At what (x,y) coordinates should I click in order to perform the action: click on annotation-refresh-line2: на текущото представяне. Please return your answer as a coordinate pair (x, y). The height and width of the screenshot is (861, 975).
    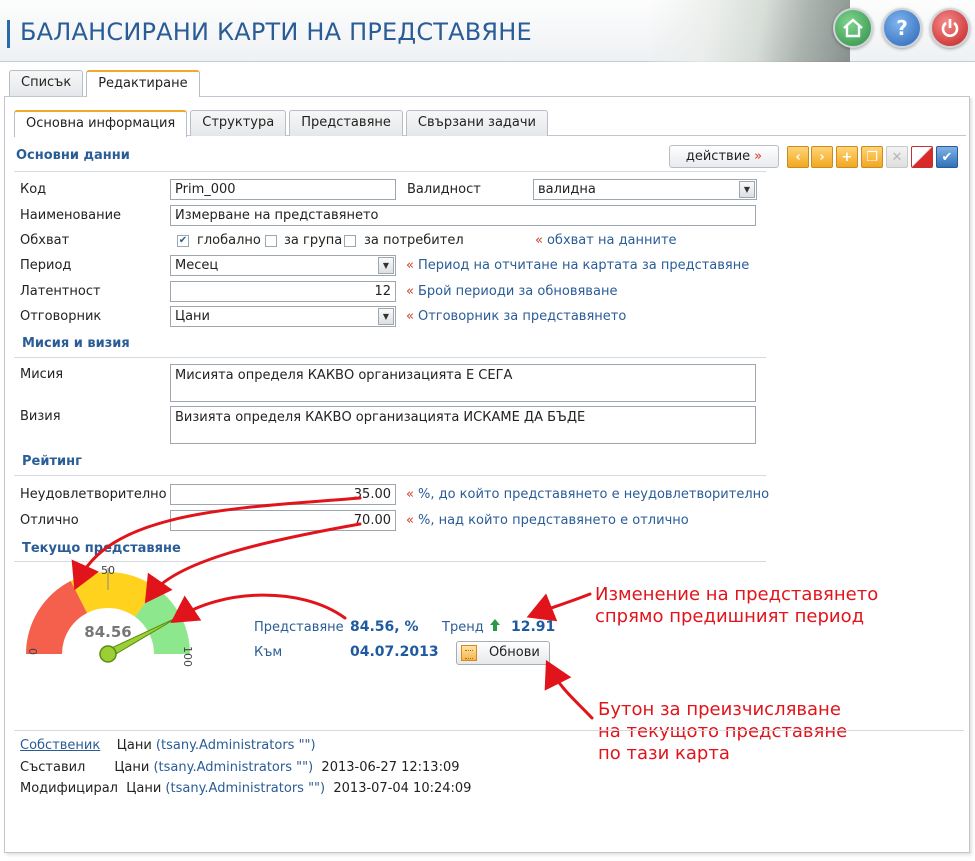
    Looking at the image, I should click on (723, 731).